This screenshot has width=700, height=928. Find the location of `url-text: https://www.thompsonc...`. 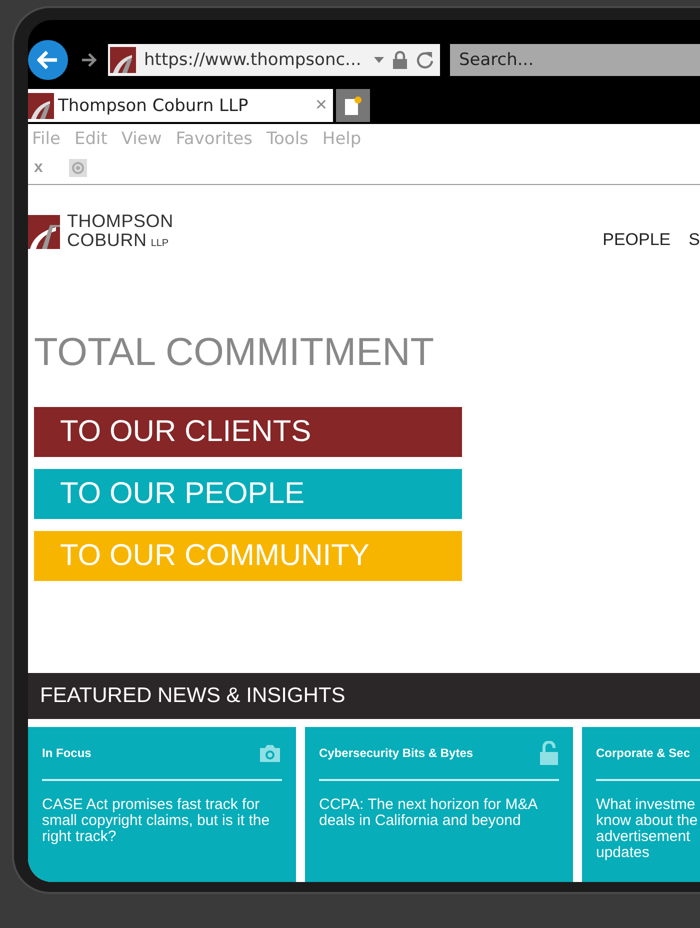

url-text: https://www.thompsonc... is located at coordinates (253, 60).